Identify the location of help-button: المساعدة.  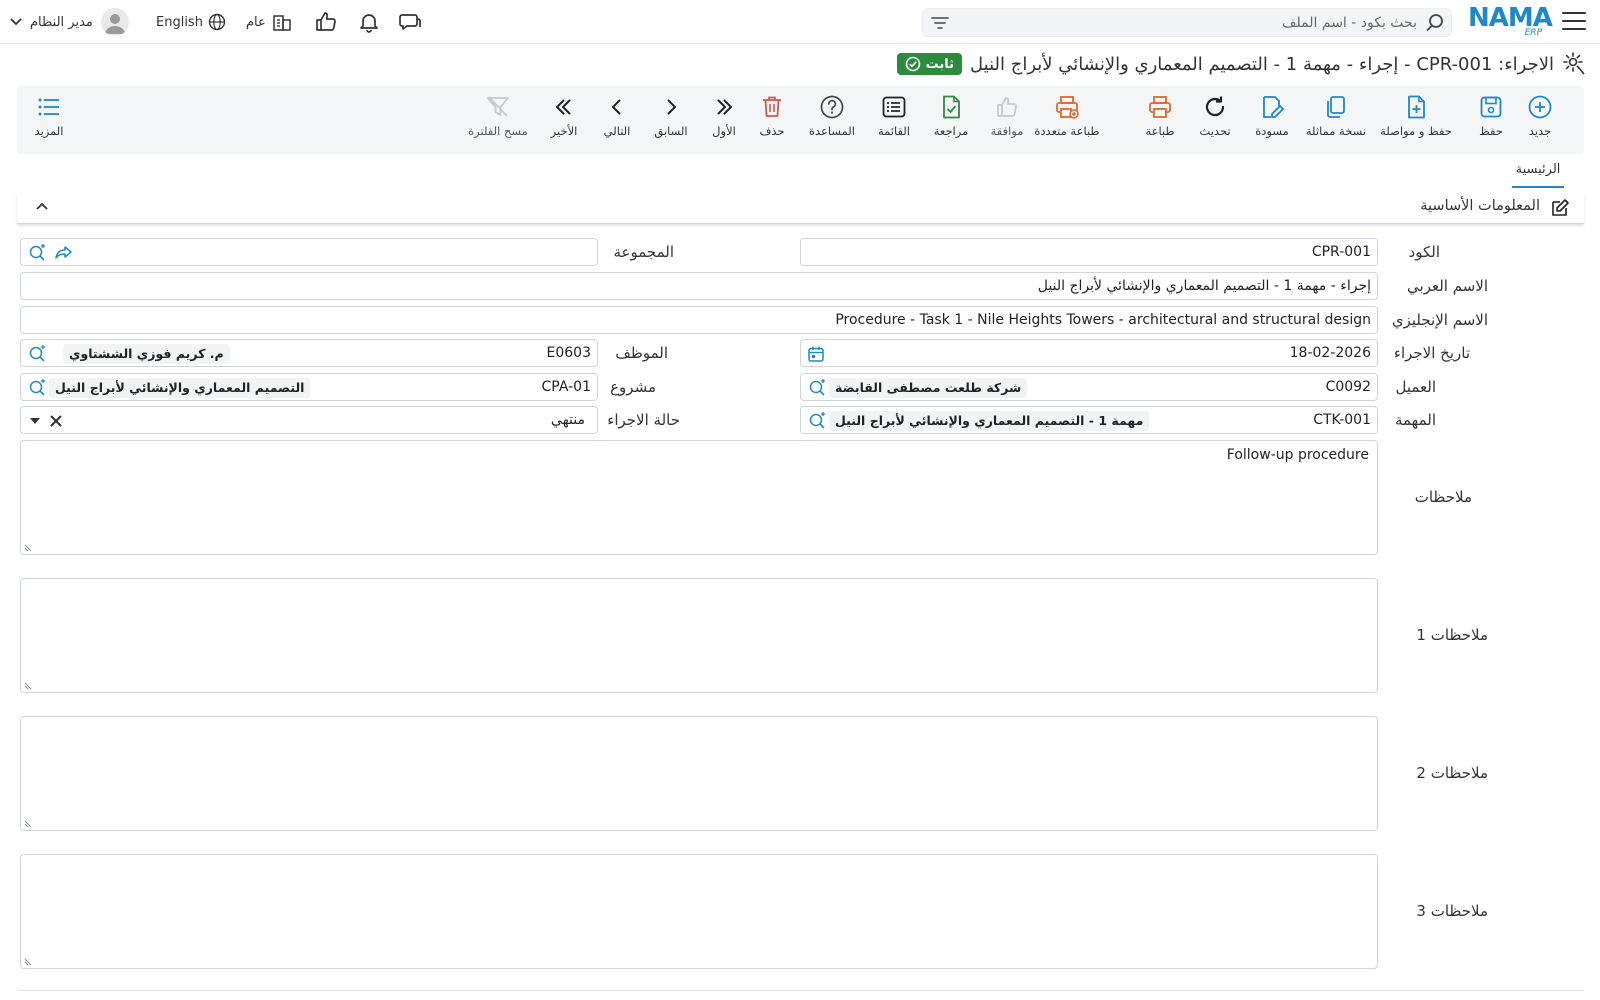
(832, 120).